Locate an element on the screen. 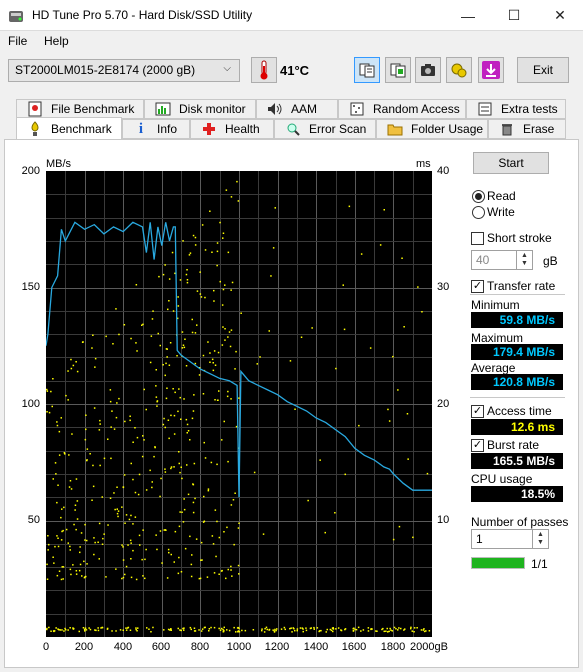 The height and width of the screenshot is (672, 583). x-tick: 2000gB is located at coordinates (429, 647).